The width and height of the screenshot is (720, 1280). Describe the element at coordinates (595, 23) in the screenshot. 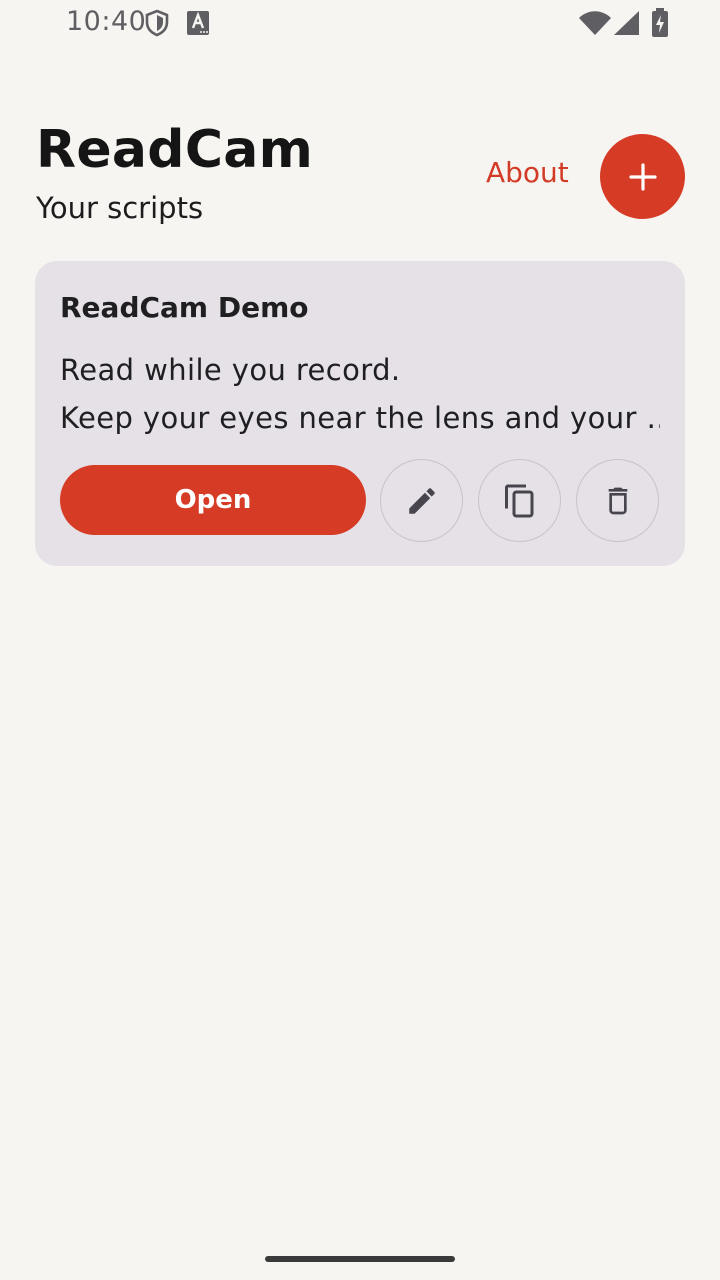

I see `wifi-icon` at that location.